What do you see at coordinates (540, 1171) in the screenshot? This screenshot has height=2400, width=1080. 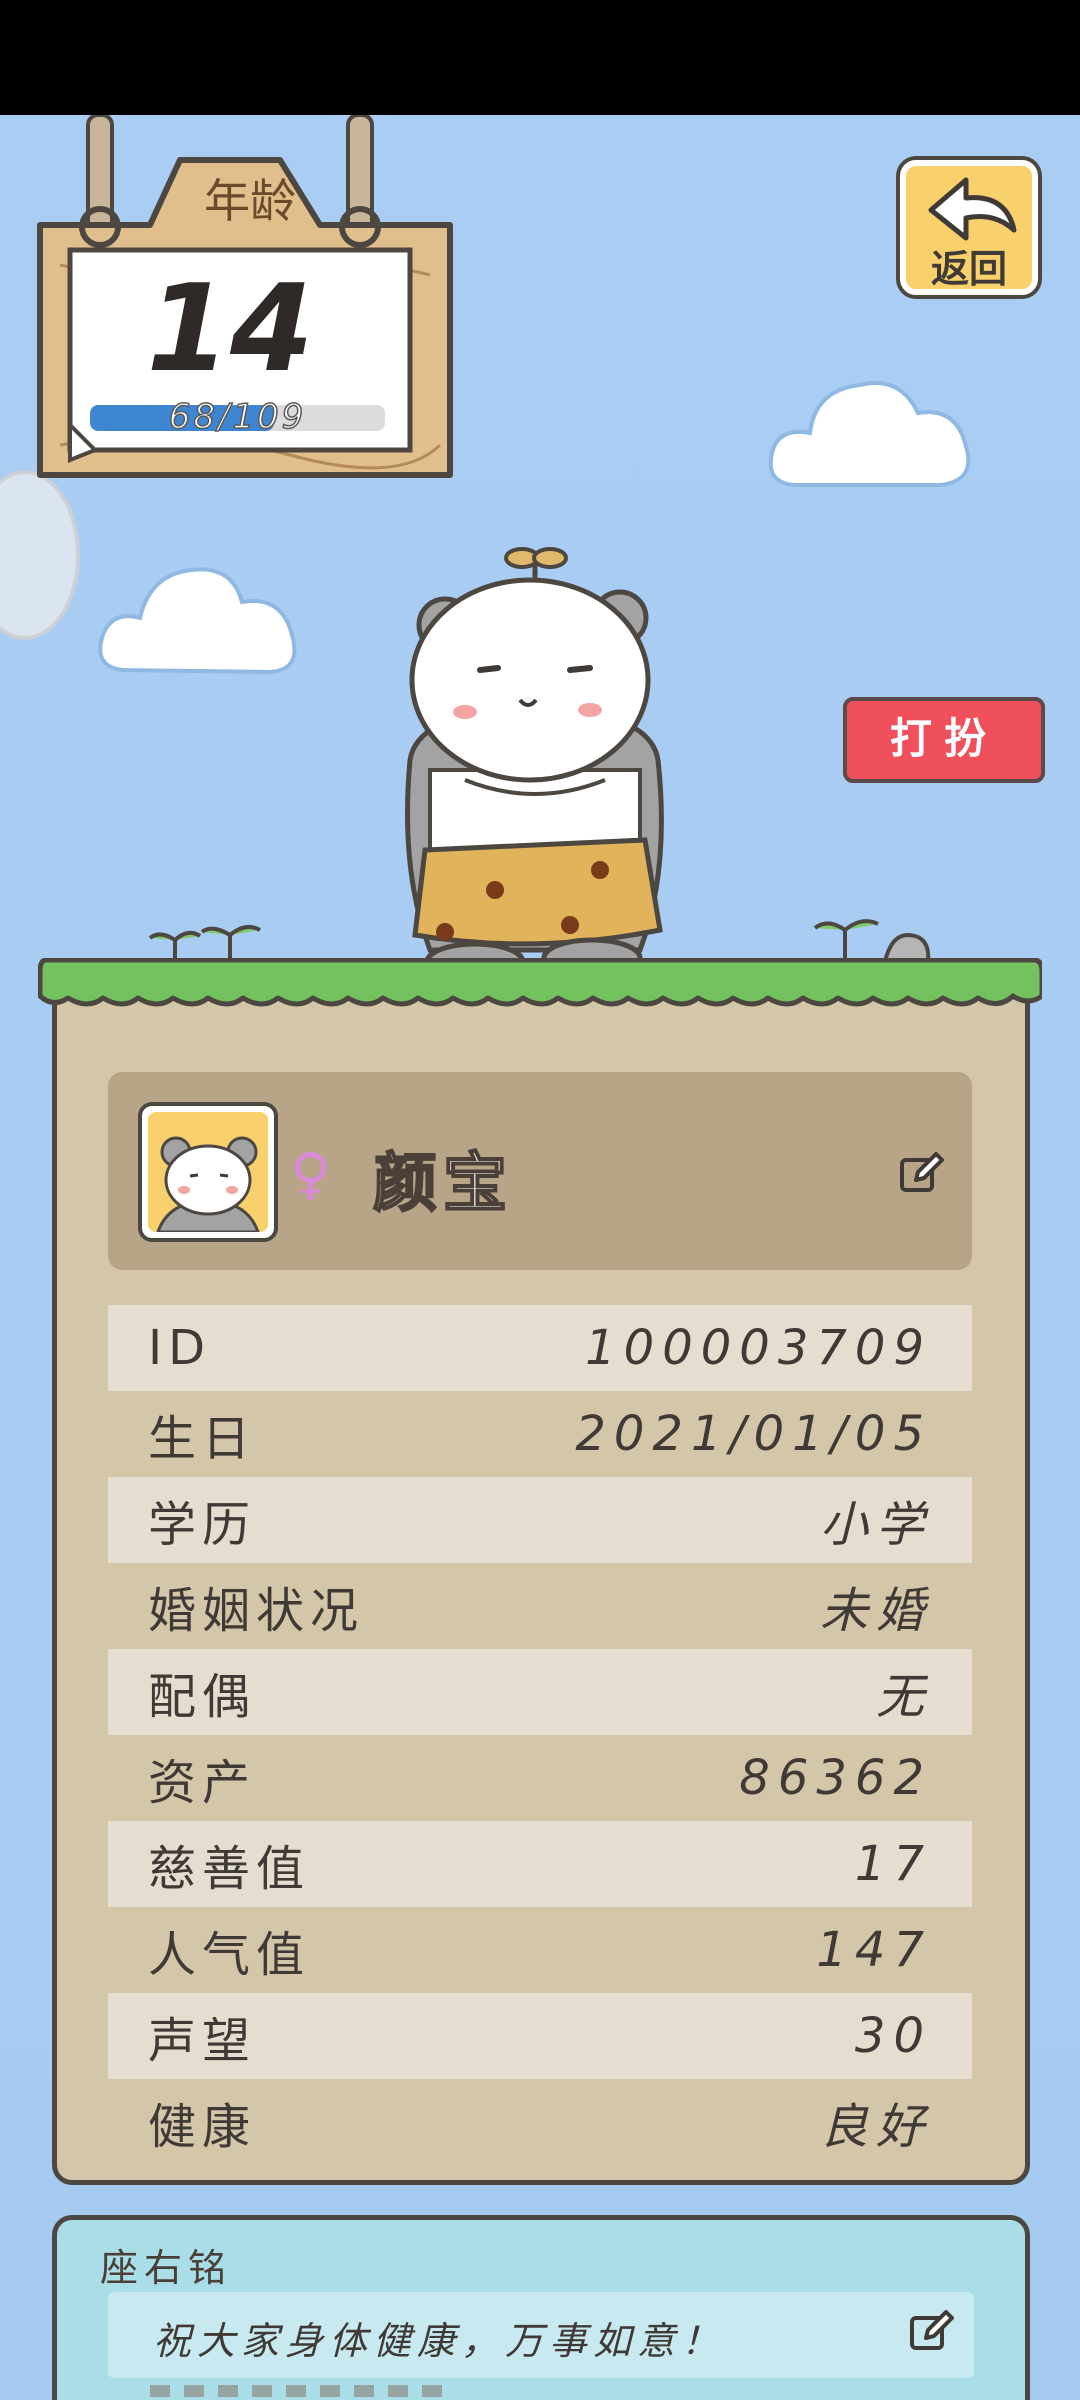 I see `name-panel: ♀ 颜宝` at bounding box center [540, 1171].